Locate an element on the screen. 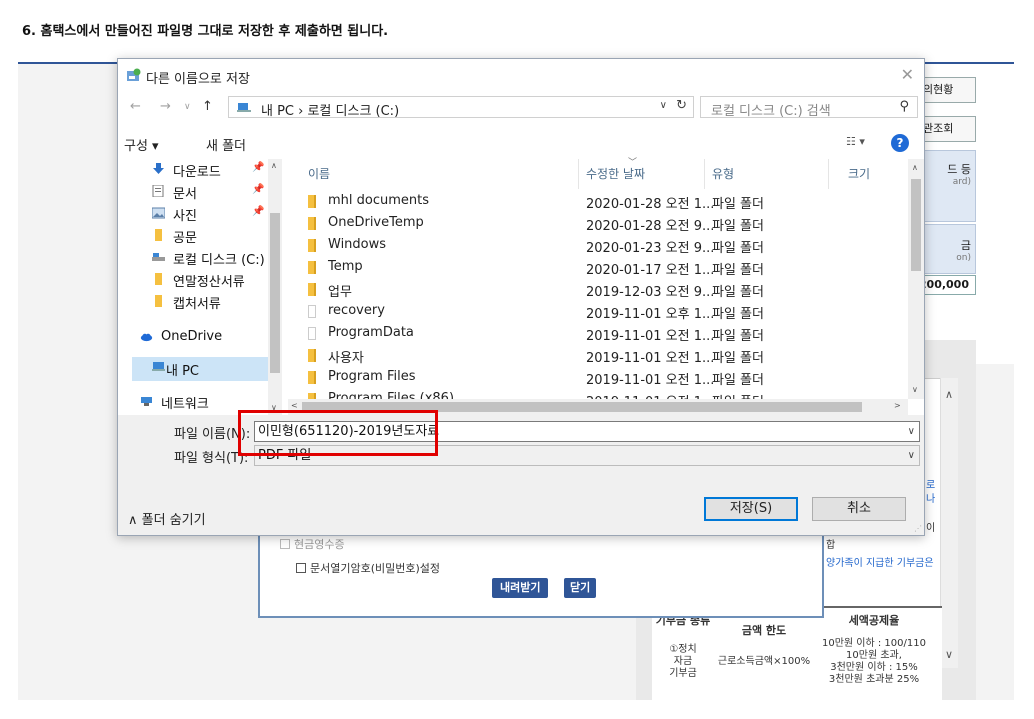  file-list-hscroll-thumb is located at coordinates (582, 407).